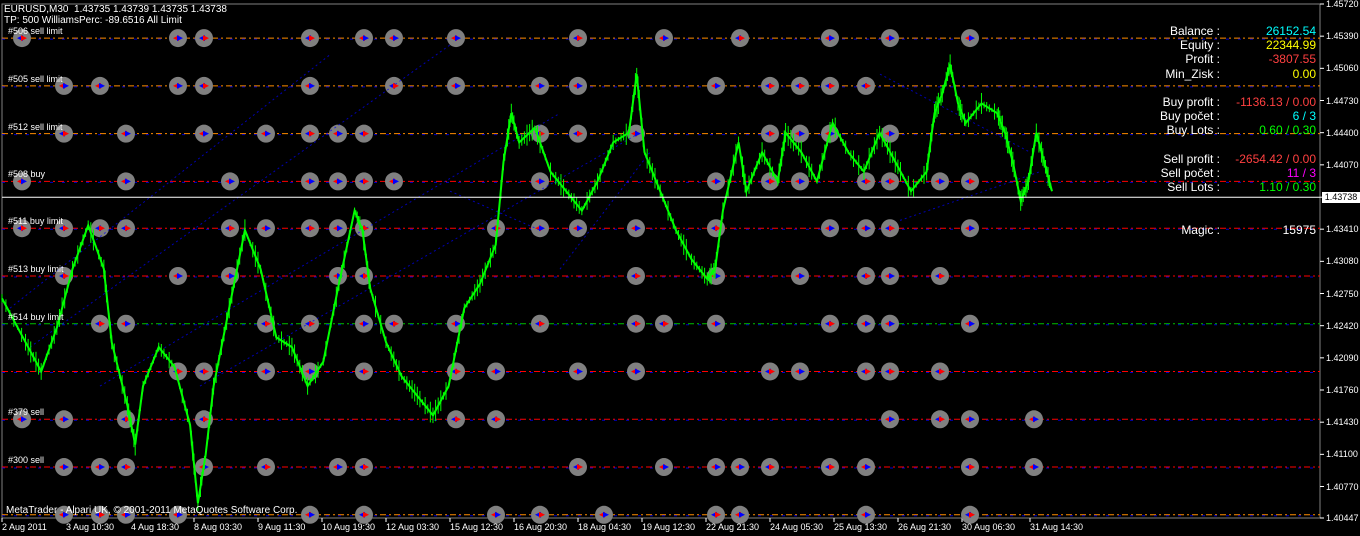 Image resolution: width=1360 pixels, height=536 pixels. Describe the element at coordinates (1342, 422) in the screenshot. I see `y-tick-label: 1.41430` at that location.